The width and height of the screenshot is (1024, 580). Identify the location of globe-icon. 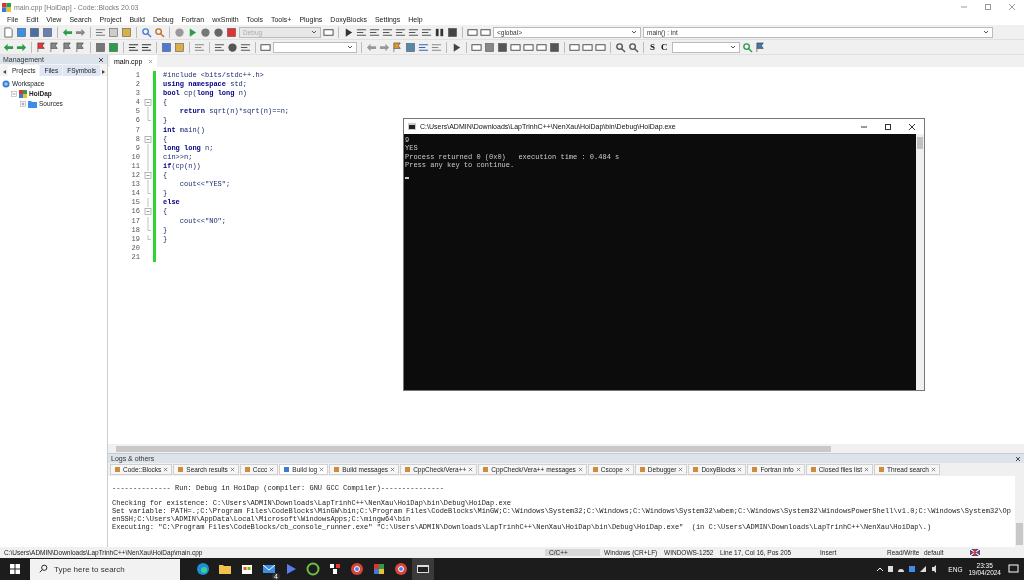
(6, 83).